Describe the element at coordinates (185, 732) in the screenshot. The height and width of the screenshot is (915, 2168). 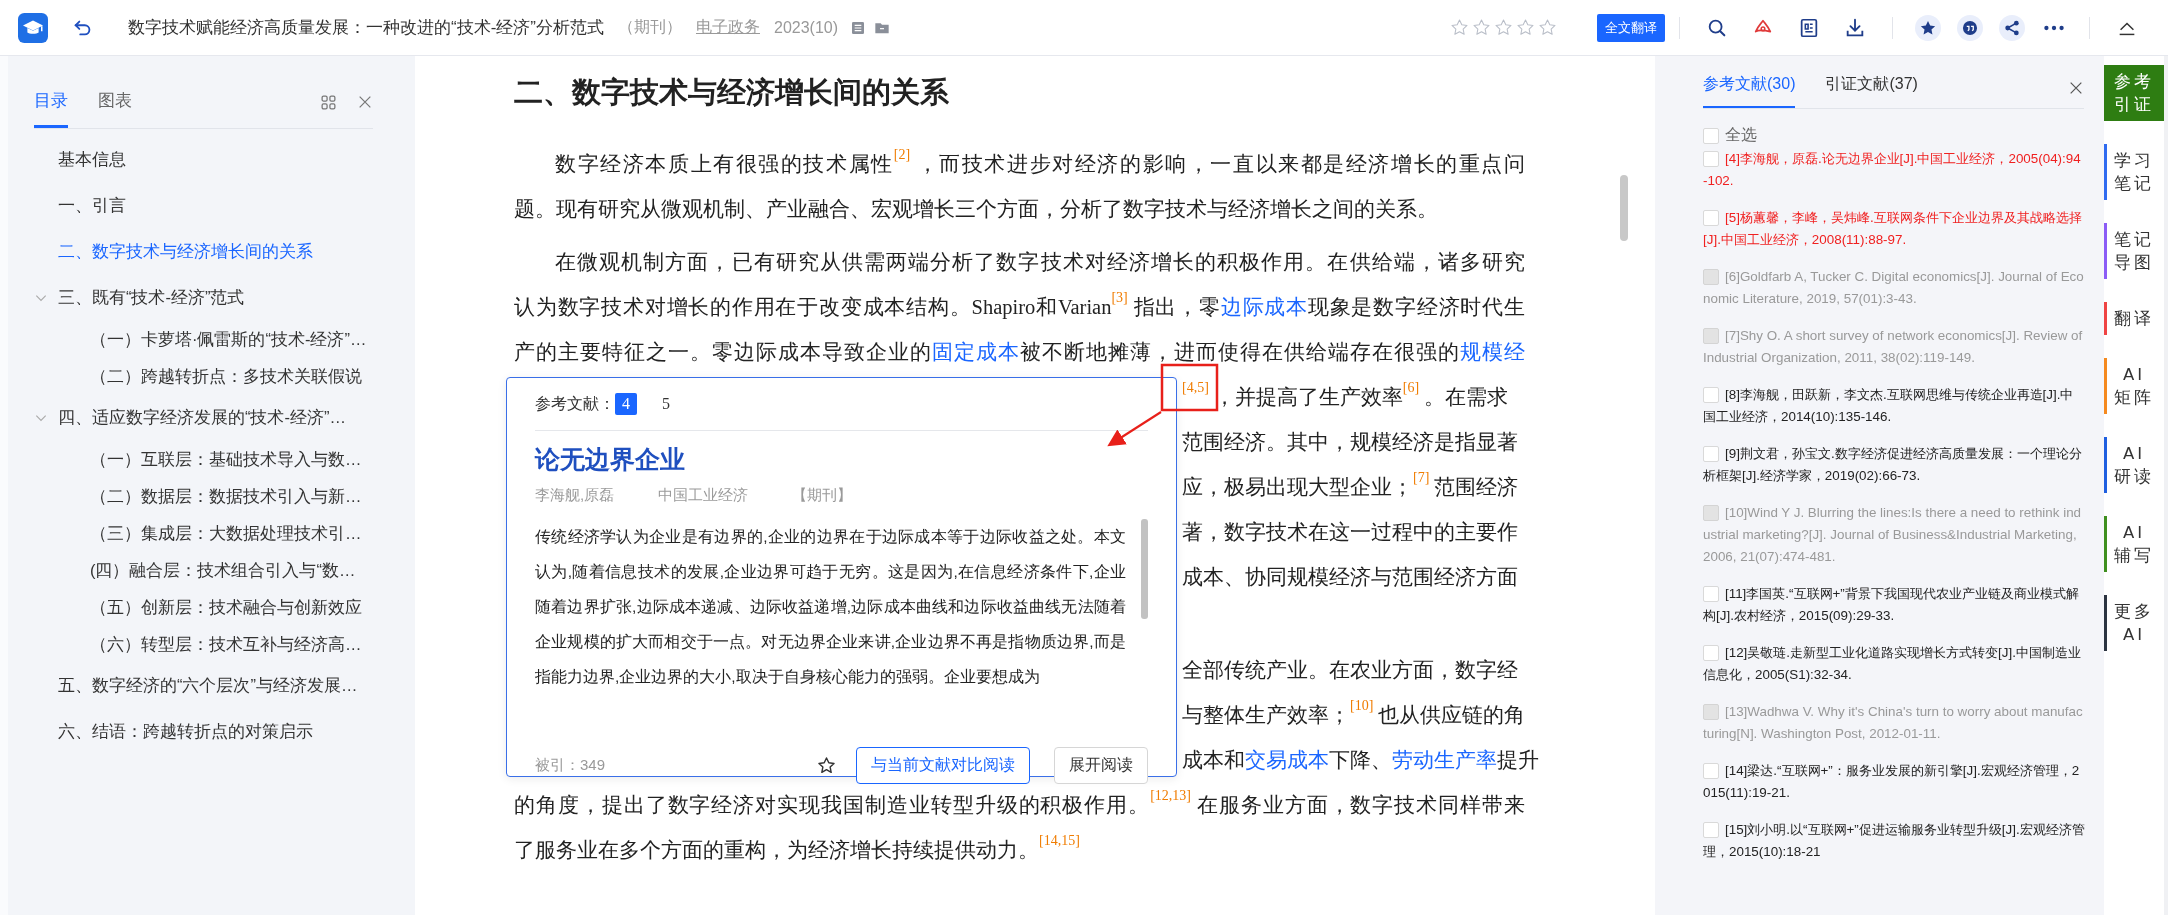
I see `toc-item: 六、结语：跨越转折点的对策启示` at that location.